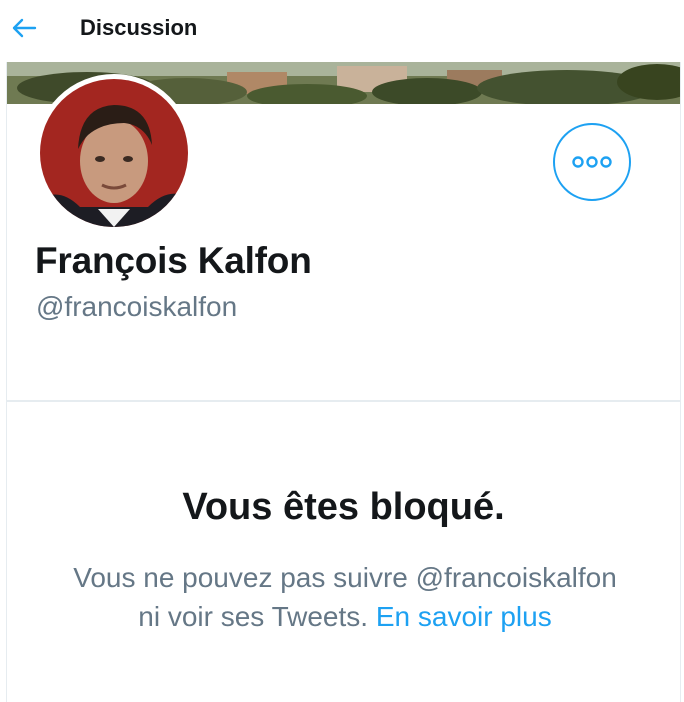 Image resolution: width=684 pixels, height=702 pixels. What do you see at coordinates (343, 401) in the screenshot?
I see `divider` at bounding box center [343, 401].